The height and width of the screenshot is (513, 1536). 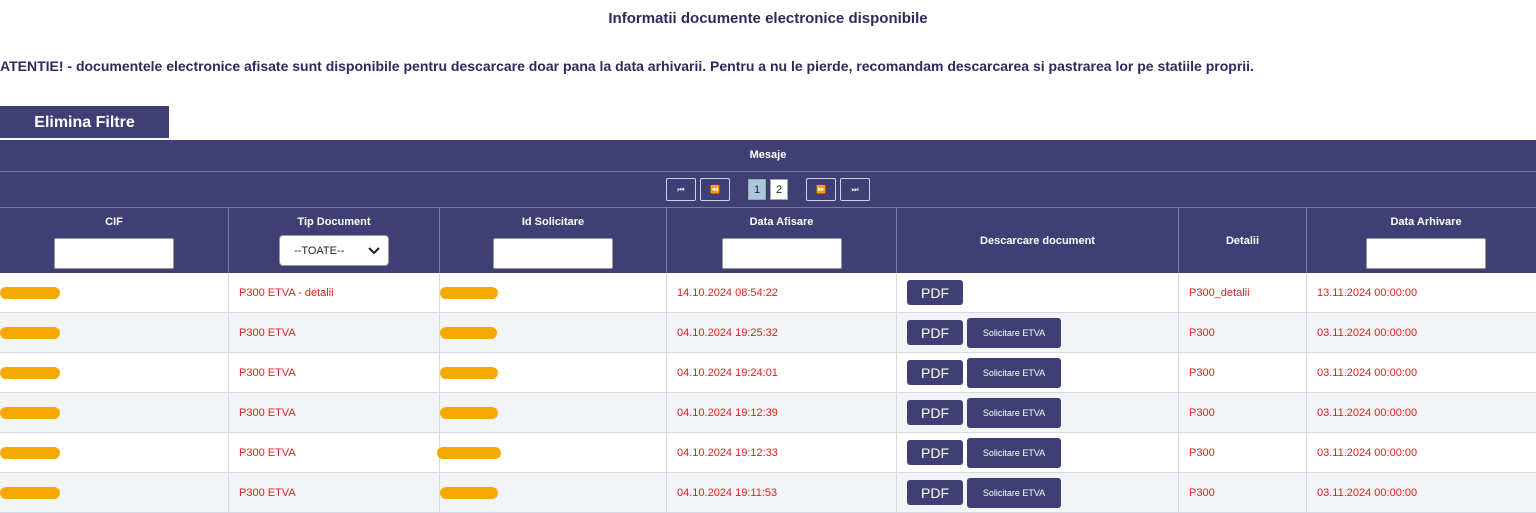 I want to click on tip-document-header-label: Tip Document, so click(x=334, y=222).